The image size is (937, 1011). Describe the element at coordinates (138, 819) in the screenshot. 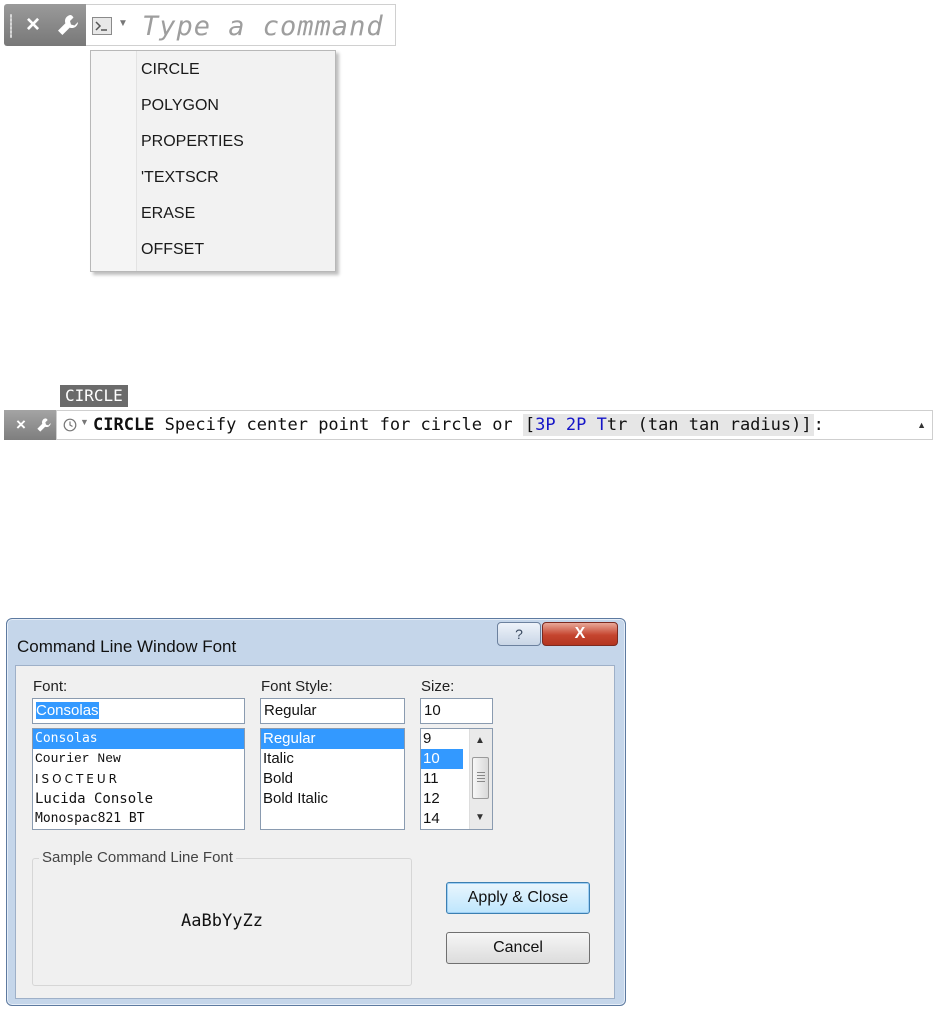

I see `font-option-monospac821: Monospac821 BT` at that location.